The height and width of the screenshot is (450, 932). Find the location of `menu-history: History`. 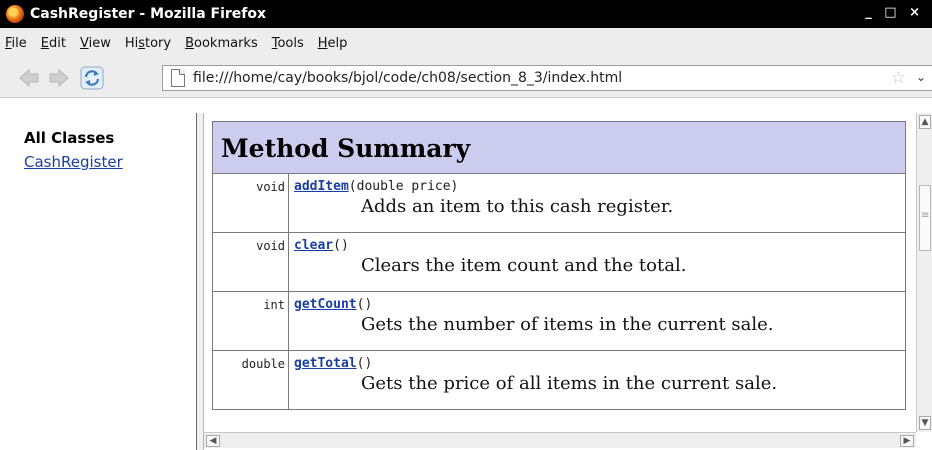

menu-history: History is located at coordinates (148, 43).